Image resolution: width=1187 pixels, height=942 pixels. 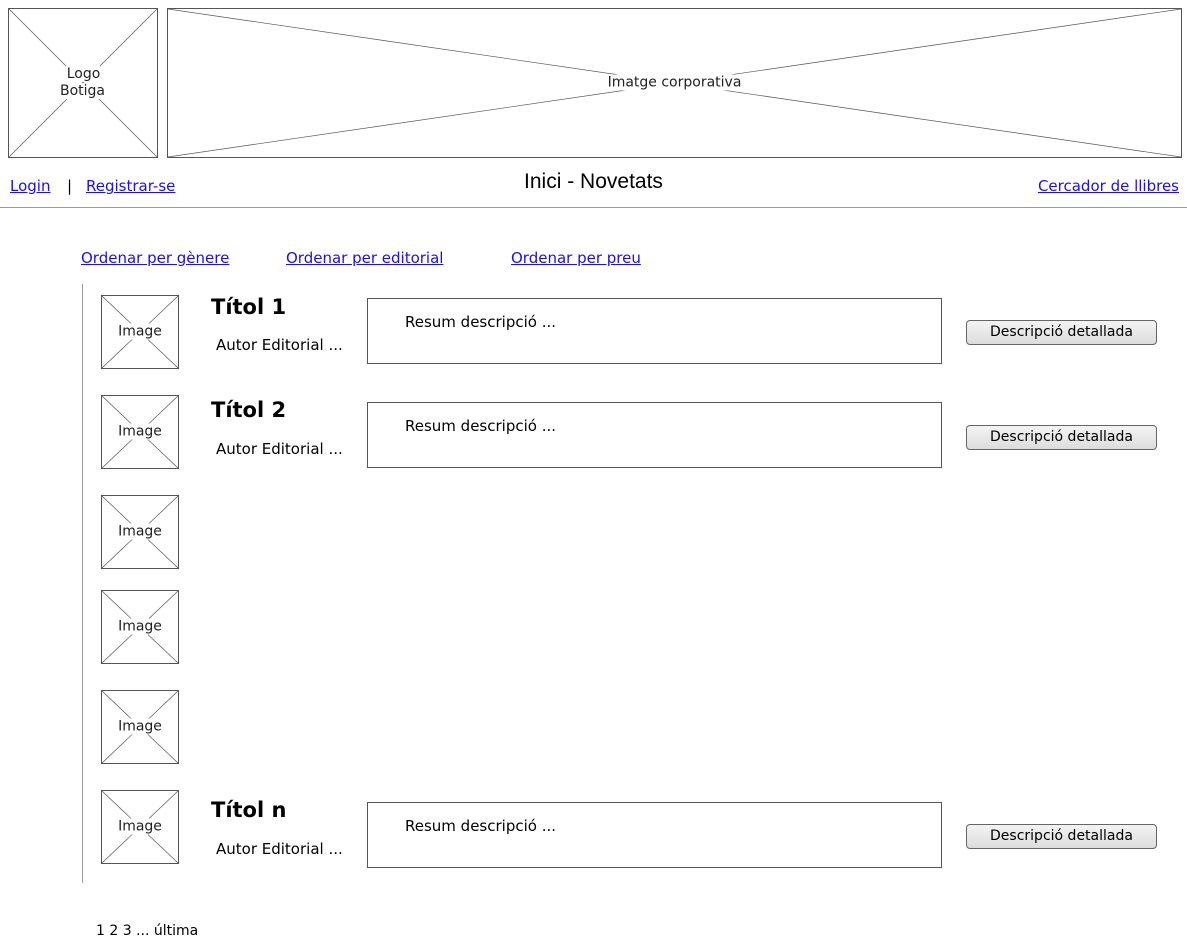 What do you see at coordinates (1108, 186) in the screenshot?
I see `book-search-link: Cercador de llibres` at bounding box center [1108, 186].